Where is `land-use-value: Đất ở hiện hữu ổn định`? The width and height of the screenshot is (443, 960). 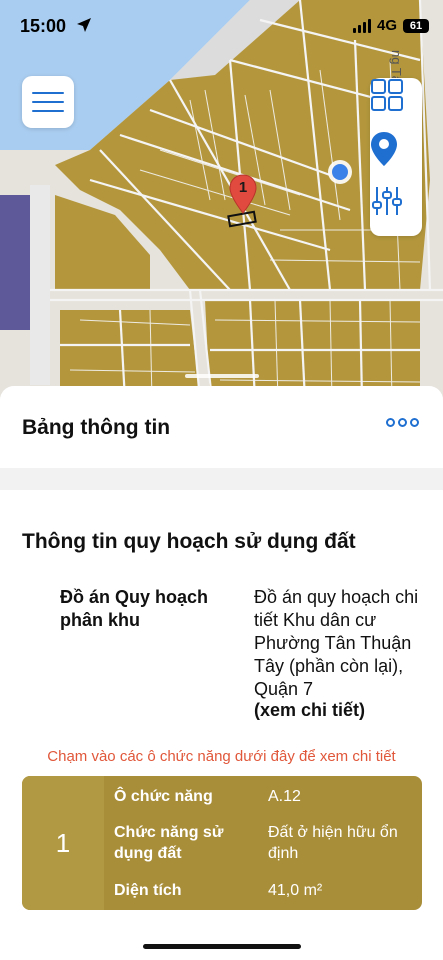 land-use-value: Đất ở hiện hữu ổn định is located at coordinates (333, 843).